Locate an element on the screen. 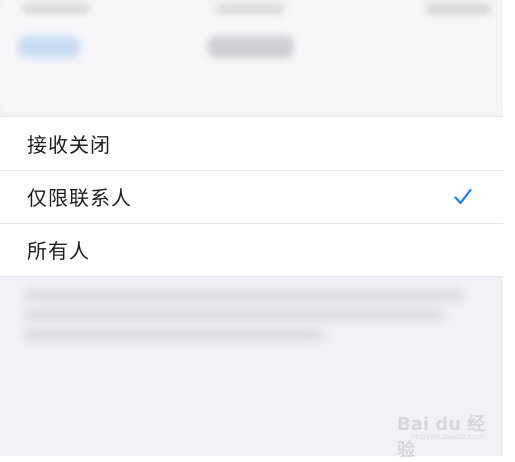  status-time is located at coordinates (250, 9).